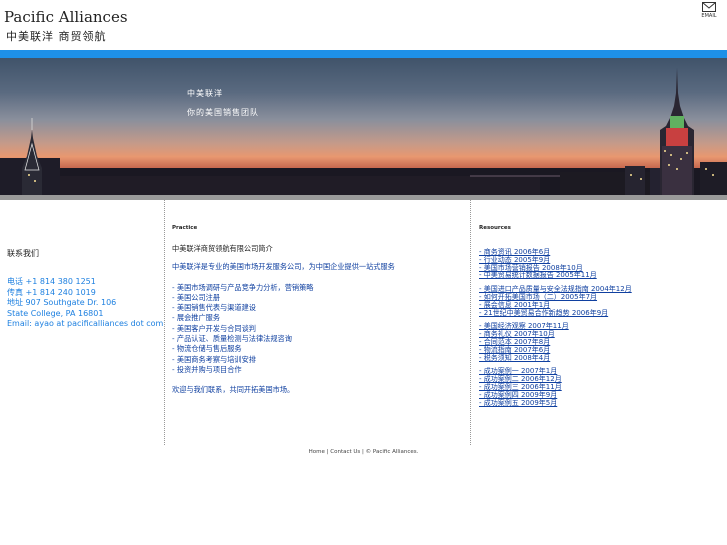 The height and width of the screenshot is (545, 727). I want to click on practice-title: 中美联洋商贸领航有限公司简介, so click(222, 248).